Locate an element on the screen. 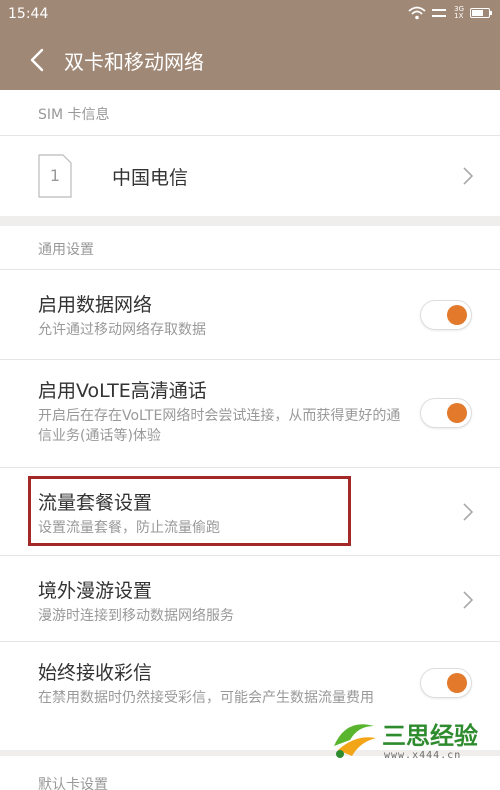  watermark-logo-icon is located at coordinates (355, 741).